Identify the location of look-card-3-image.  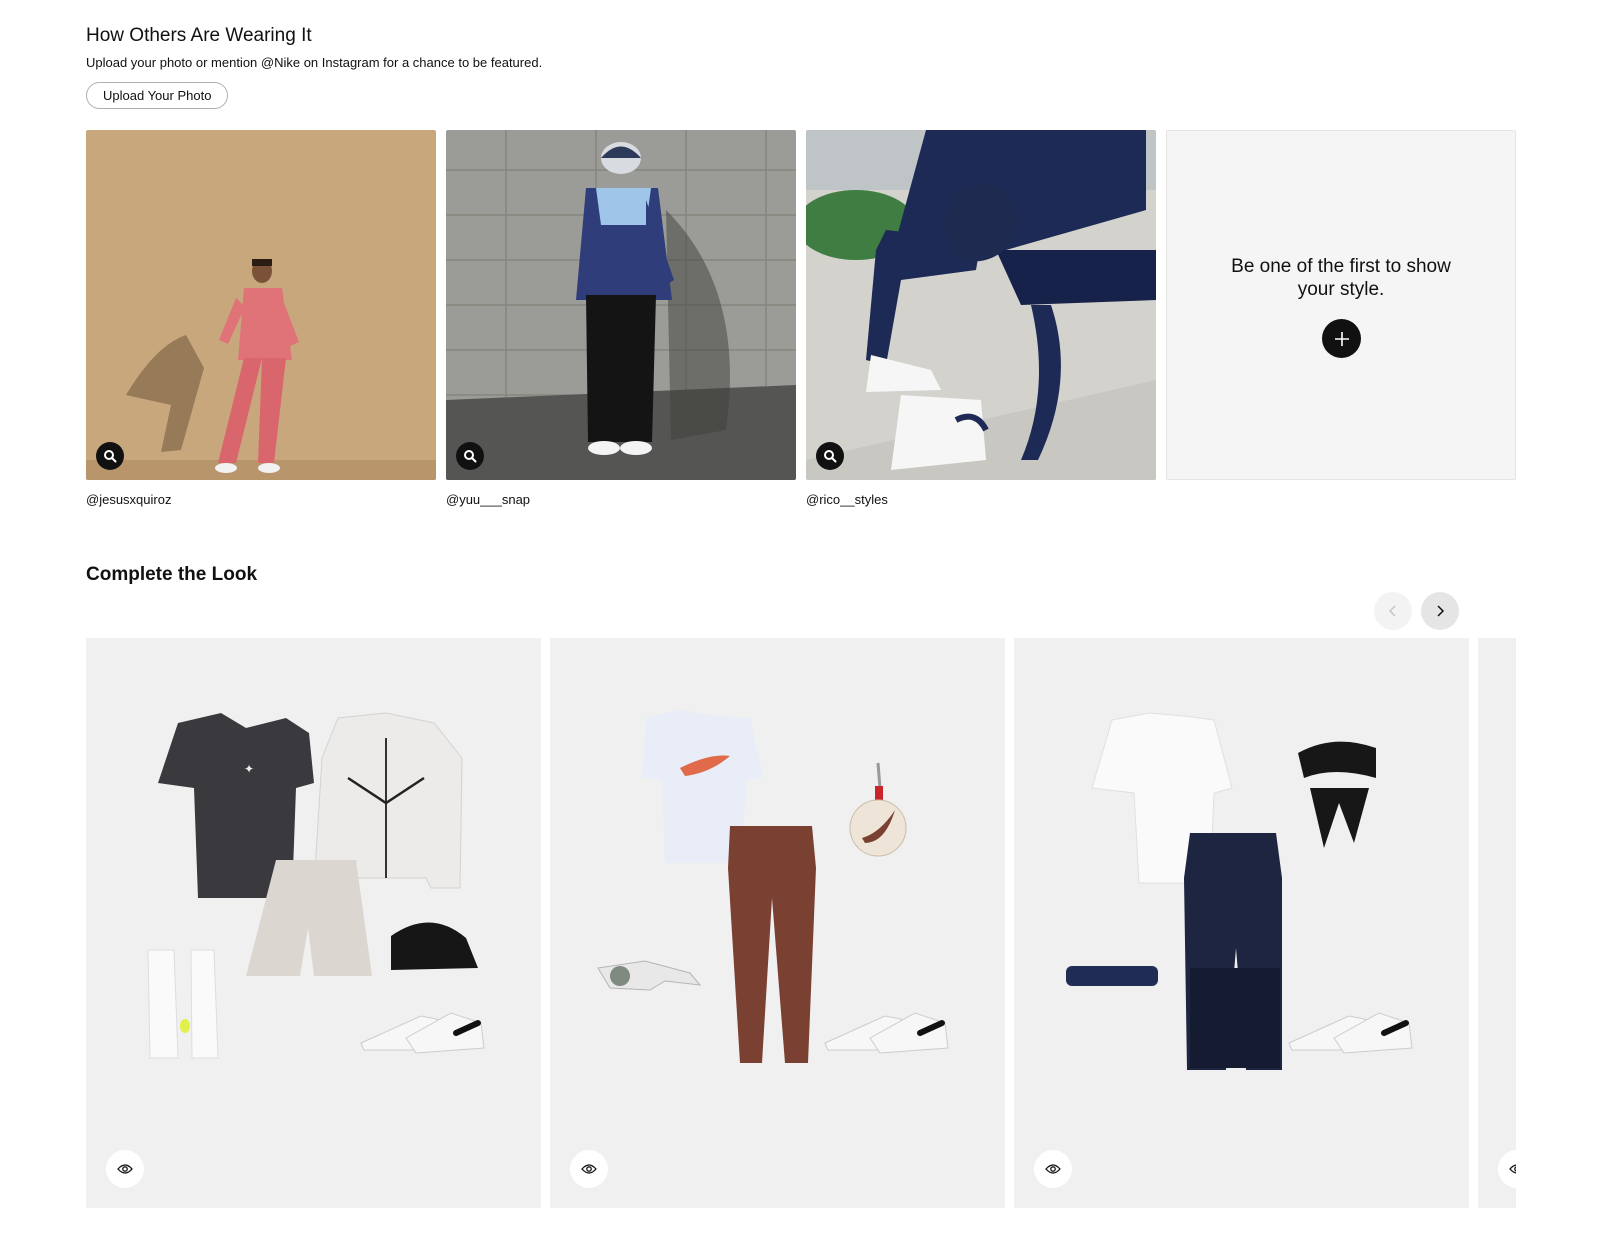
(1239, 891).